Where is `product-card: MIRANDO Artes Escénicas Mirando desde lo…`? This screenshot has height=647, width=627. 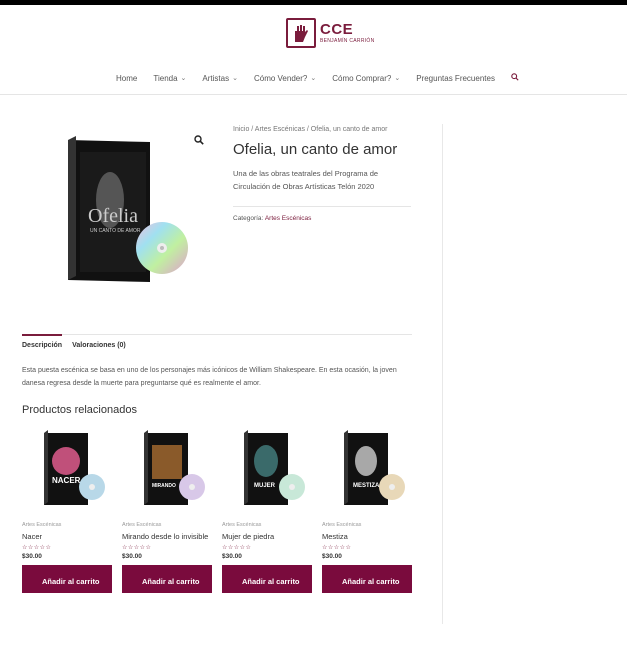 product-card: MIRANDO Artes Escénicas Mirando desde lo… is located at coordinates (167, 508).